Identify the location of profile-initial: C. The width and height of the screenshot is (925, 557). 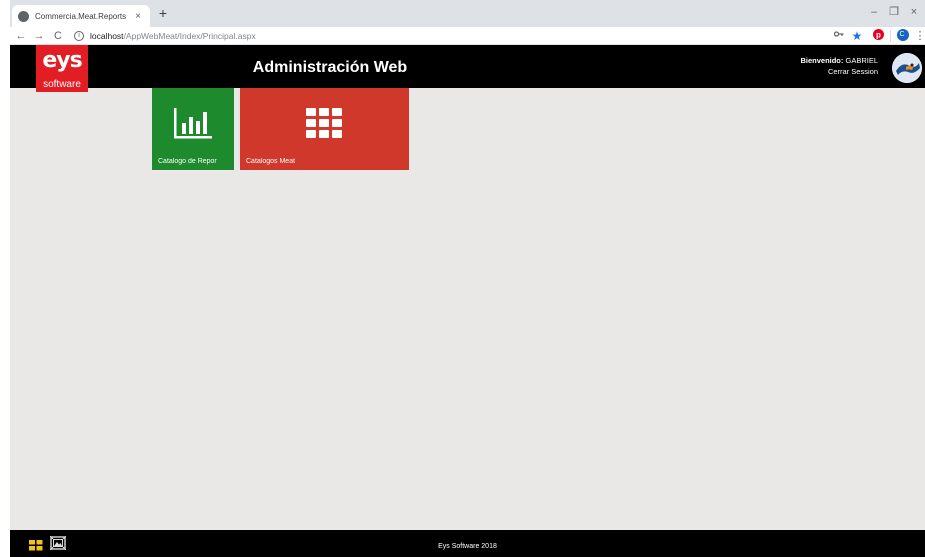
(902, 34).